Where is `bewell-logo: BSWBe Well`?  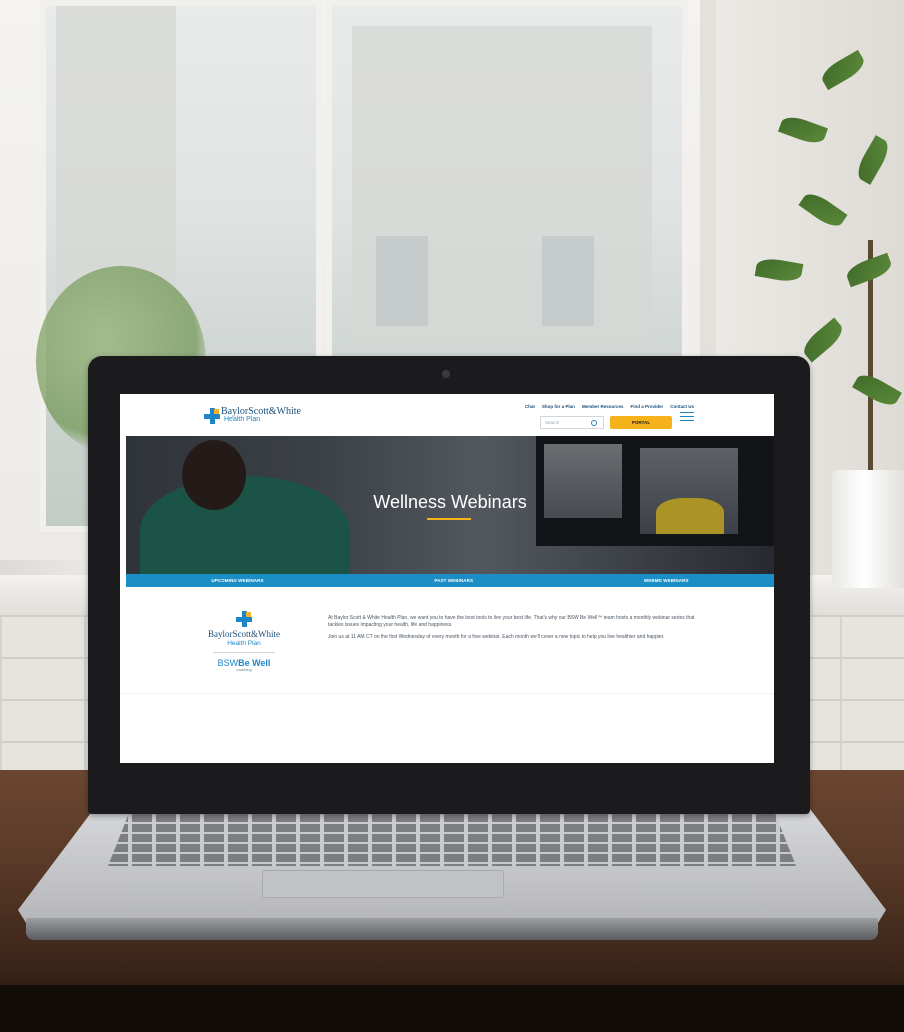
bewell-logo: BSWBe Well is located at coordinates (244, 663).